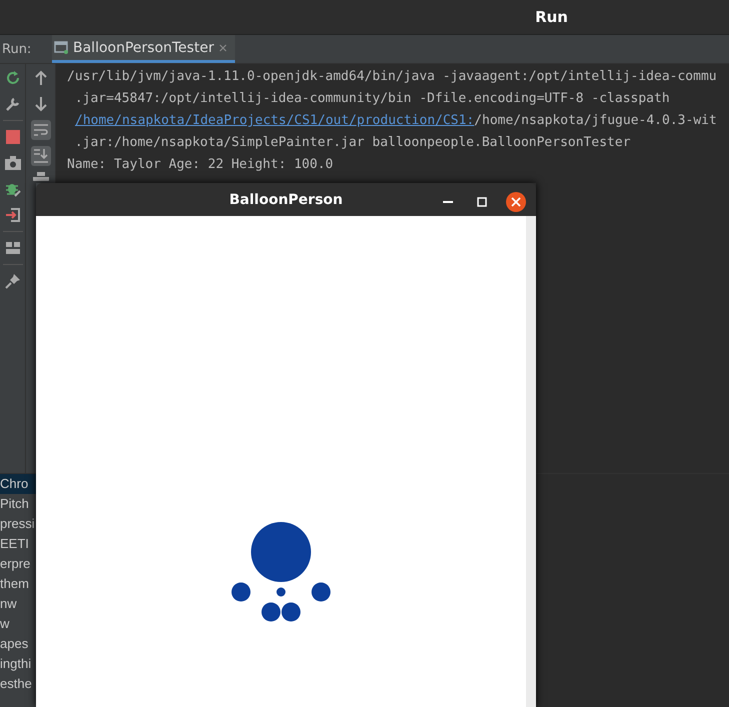 The width and height of the screenshot is (729, 707). Describe the element at coordinates (40, 176) in the screenshot. I see `print-icon` at that location.